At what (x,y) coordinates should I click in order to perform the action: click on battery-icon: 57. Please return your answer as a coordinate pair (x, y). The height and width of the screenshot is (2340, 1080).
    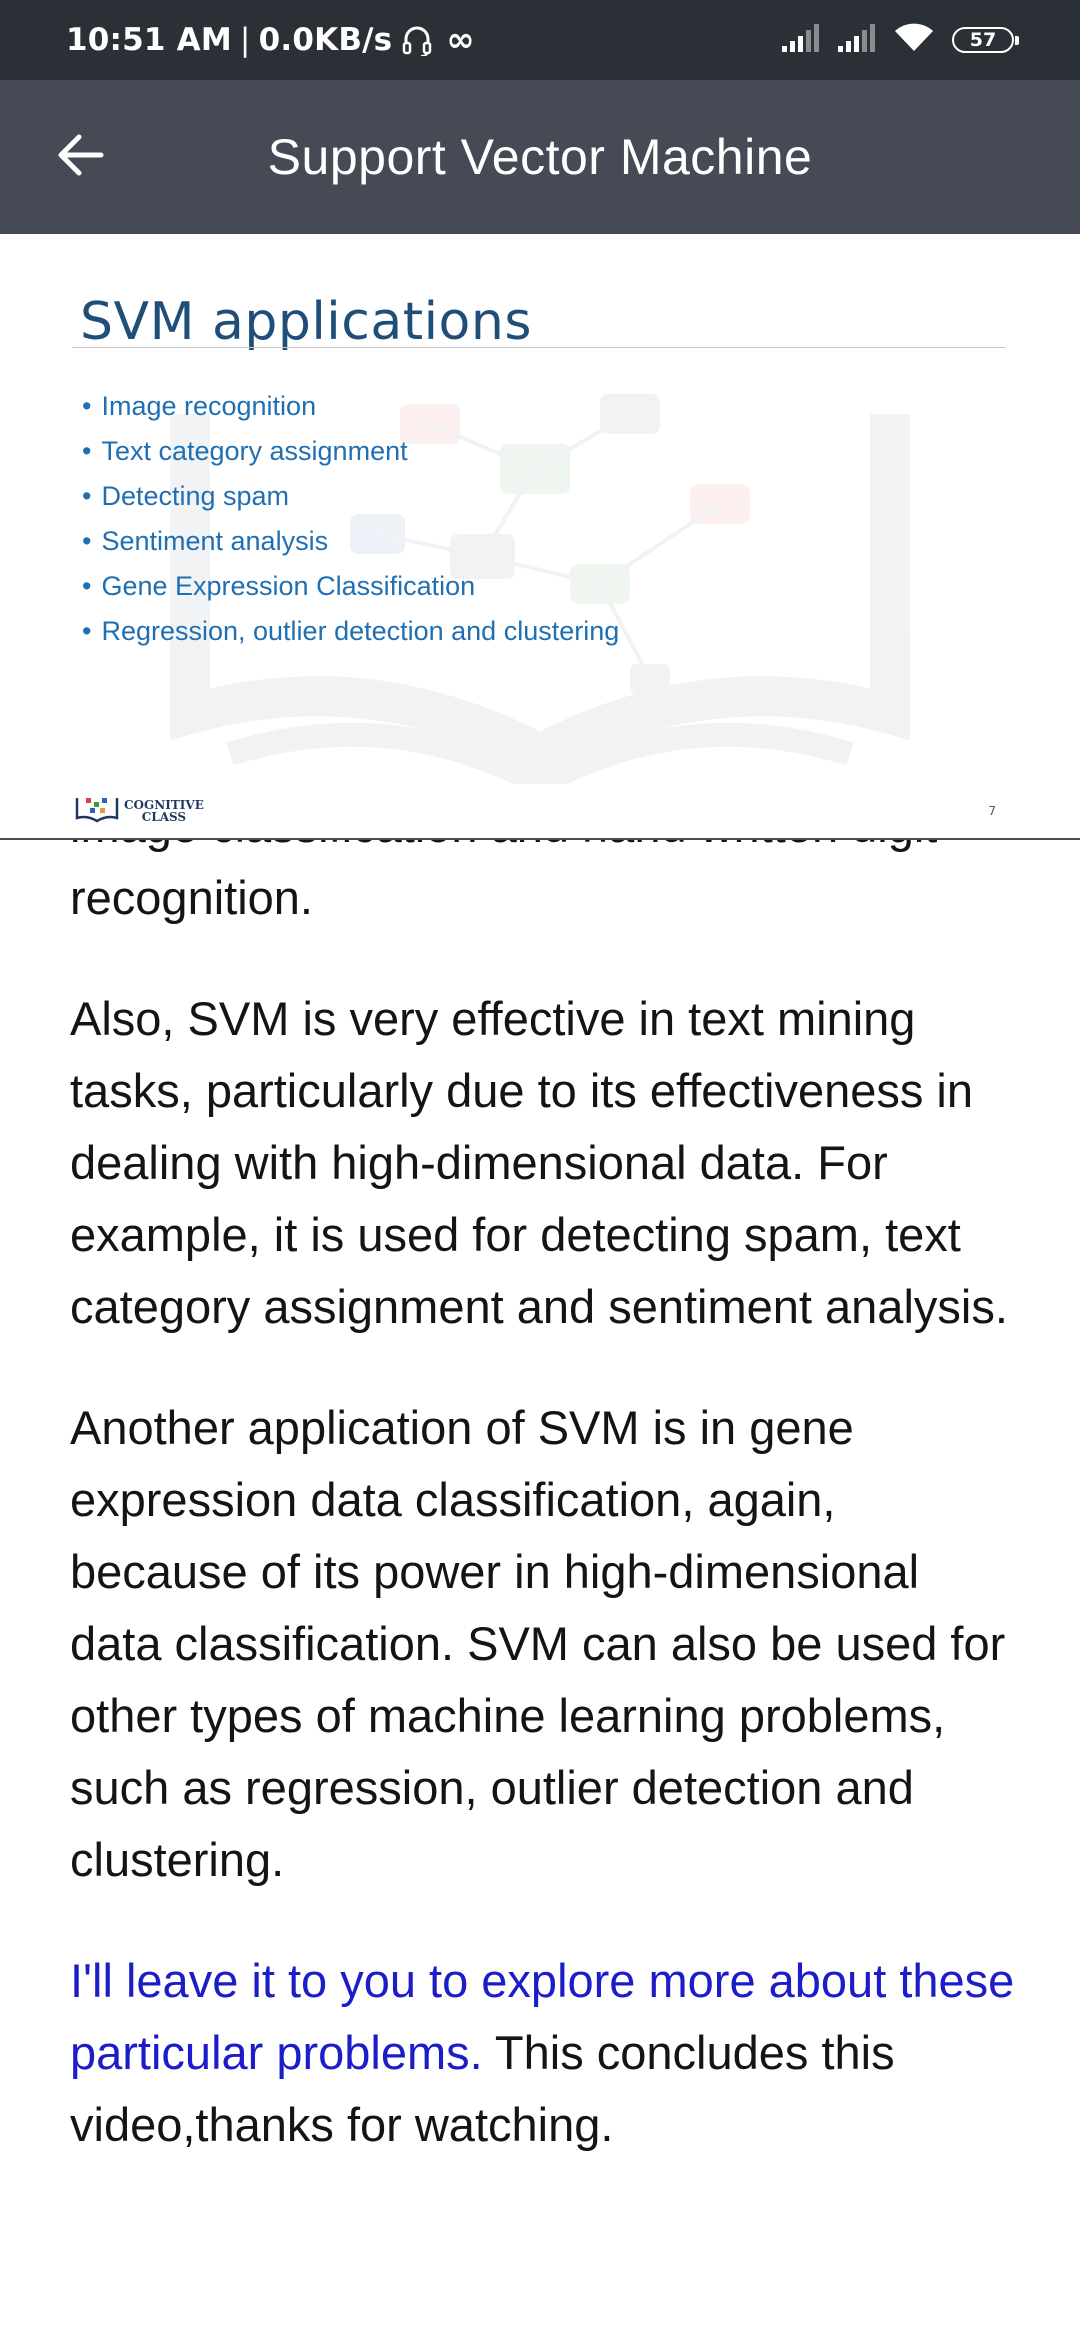
    Looking at the image, I should click on (985, 40).